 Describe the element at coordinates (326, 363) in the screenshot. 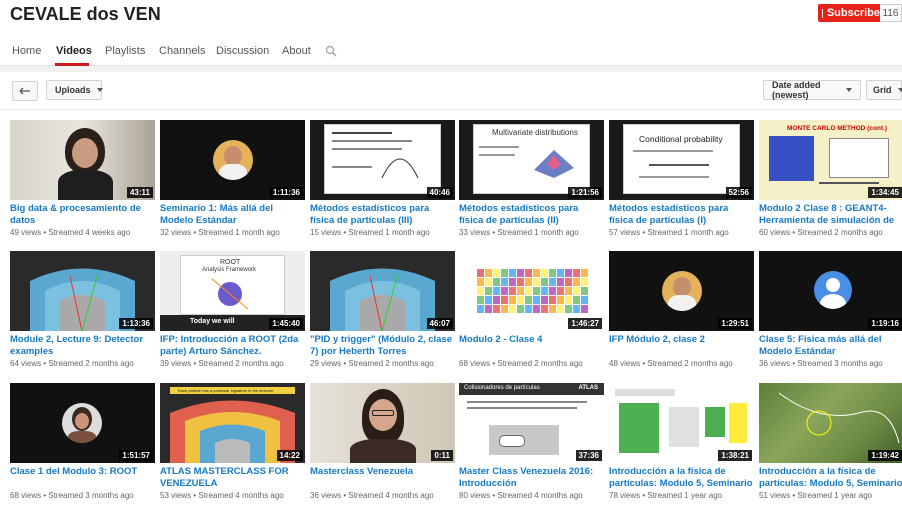

I see `video-views: 29 views` at that location.